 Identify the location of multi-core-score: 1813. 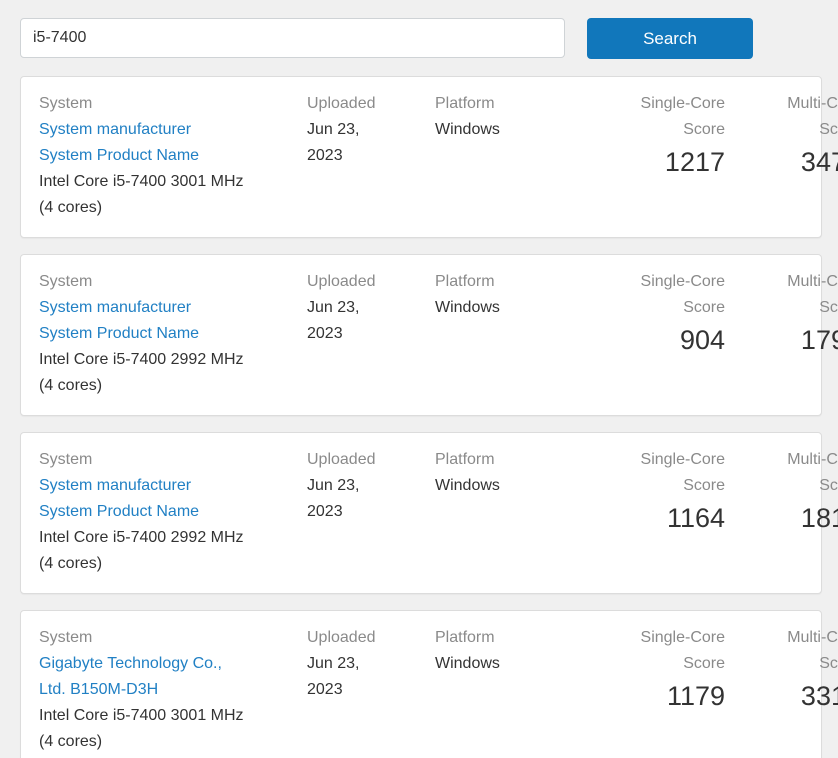
(819, 518).